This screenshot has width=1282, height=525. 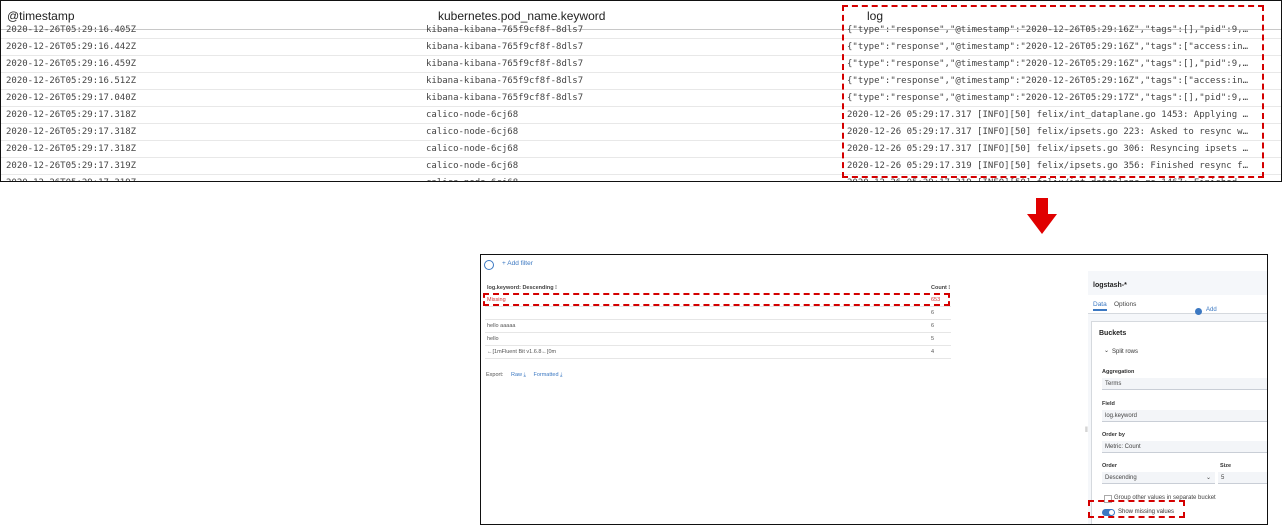 I want to click on table-row: hello aaaaa 6, so click(x=718, y=326).